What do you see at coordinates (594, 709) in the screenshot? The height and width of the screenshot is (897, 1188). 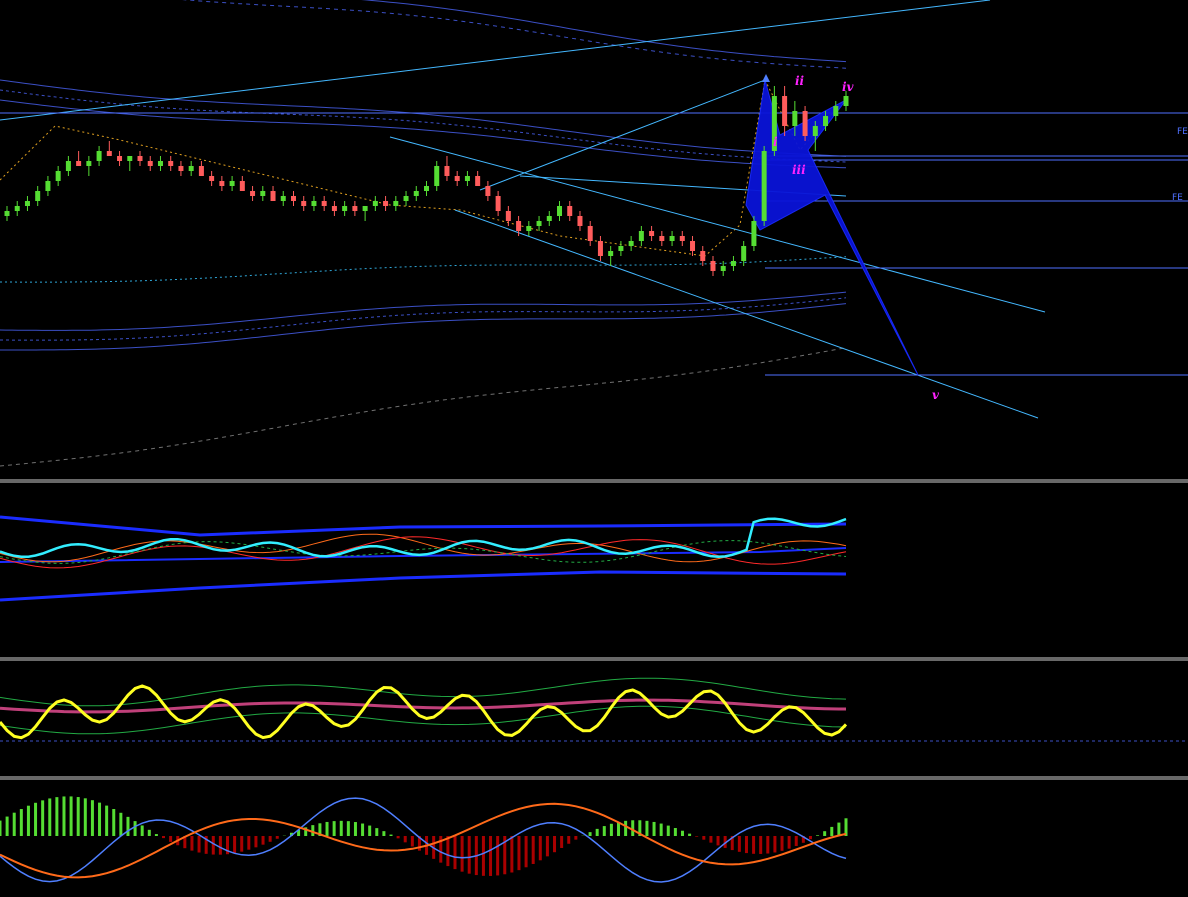 I see `rsi-panel` at bounding box center [594, 709].